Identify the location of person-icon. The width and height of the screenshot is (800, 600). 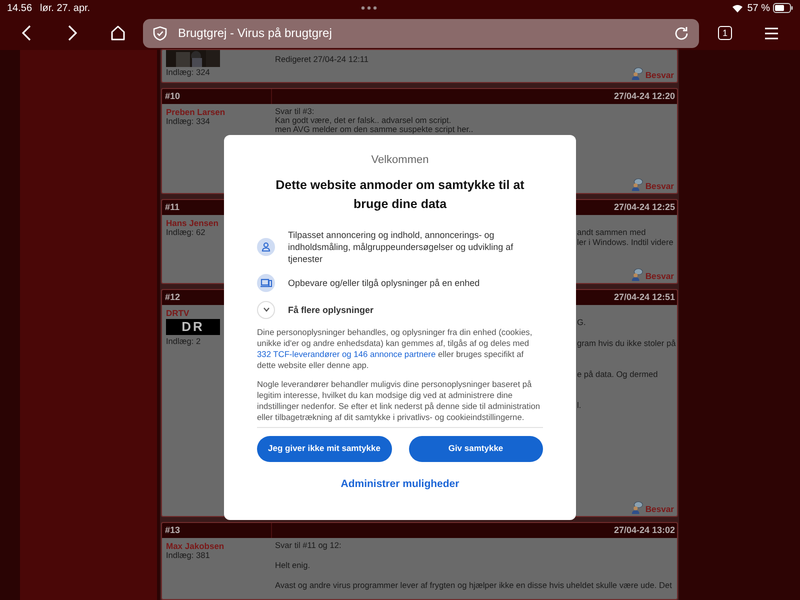
(266, 247).